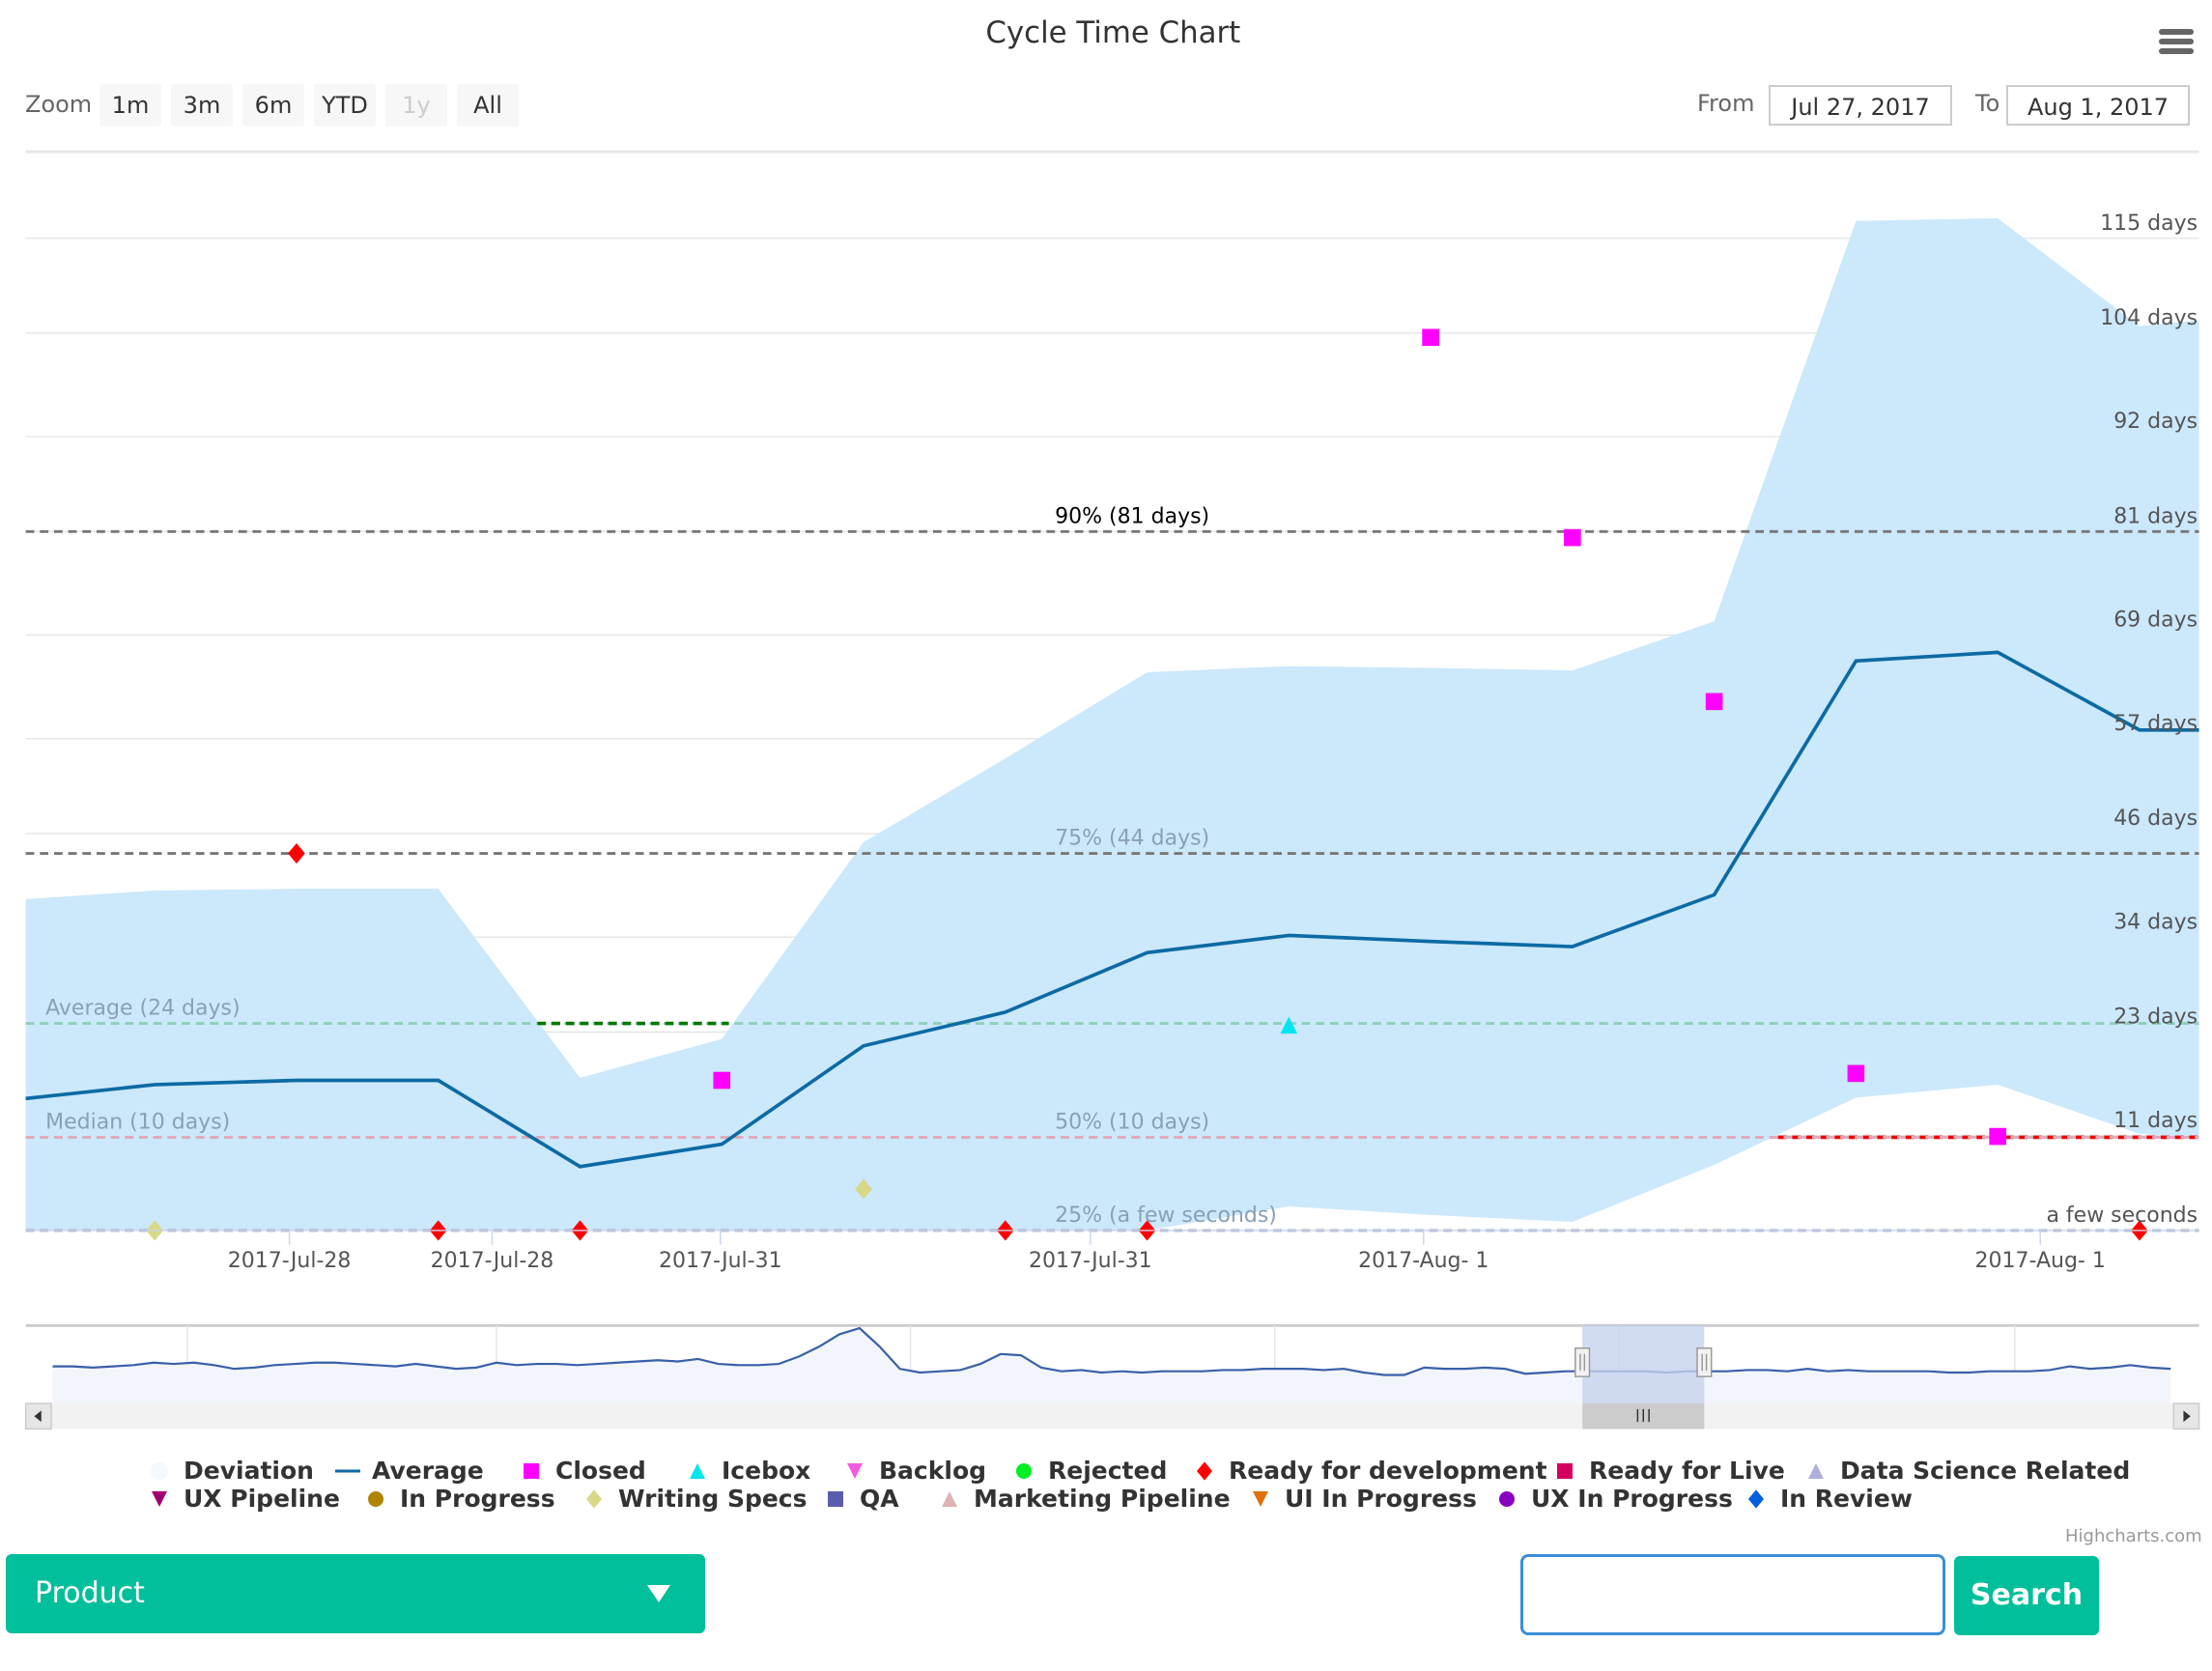 This screenshot has height=1671, width=2212. I want to click on search-button: Search, so click(2026, 1596).